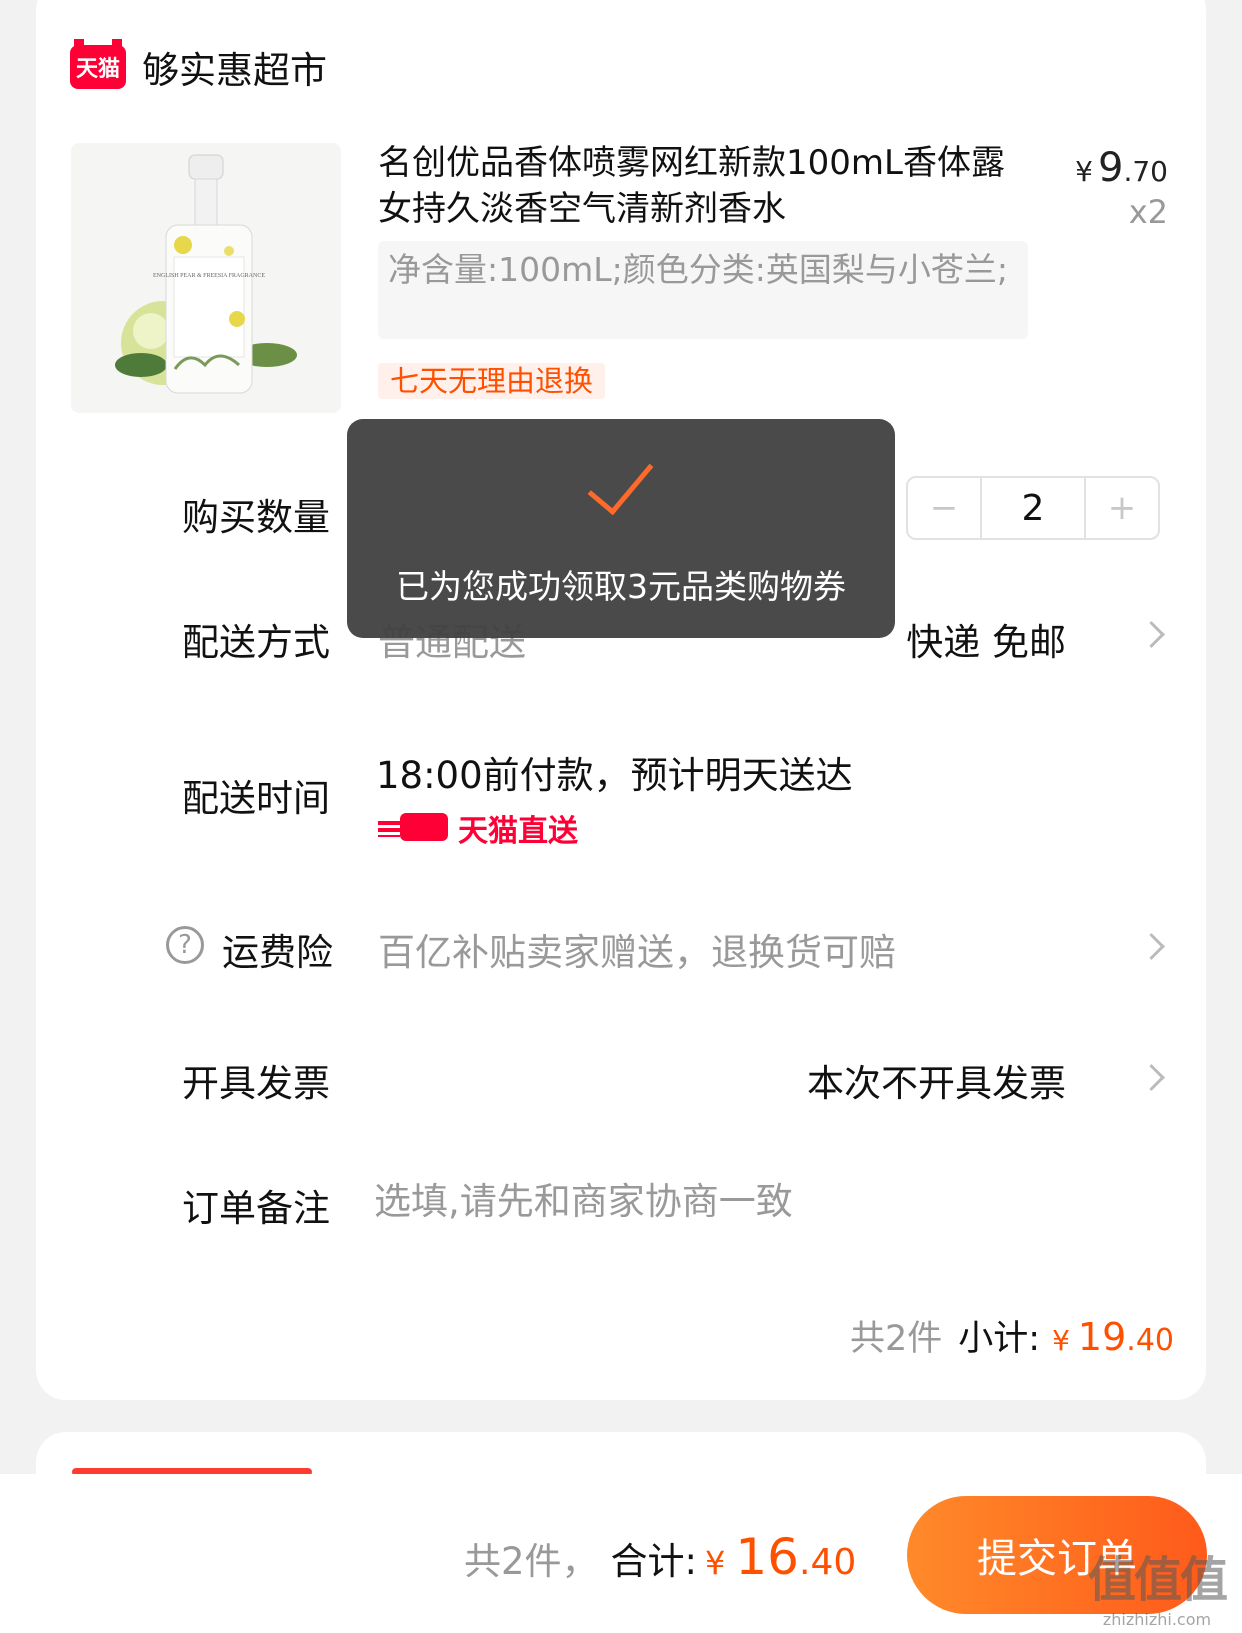  I want to click on product-price: ¥ 9.70, so click(1121, 168).